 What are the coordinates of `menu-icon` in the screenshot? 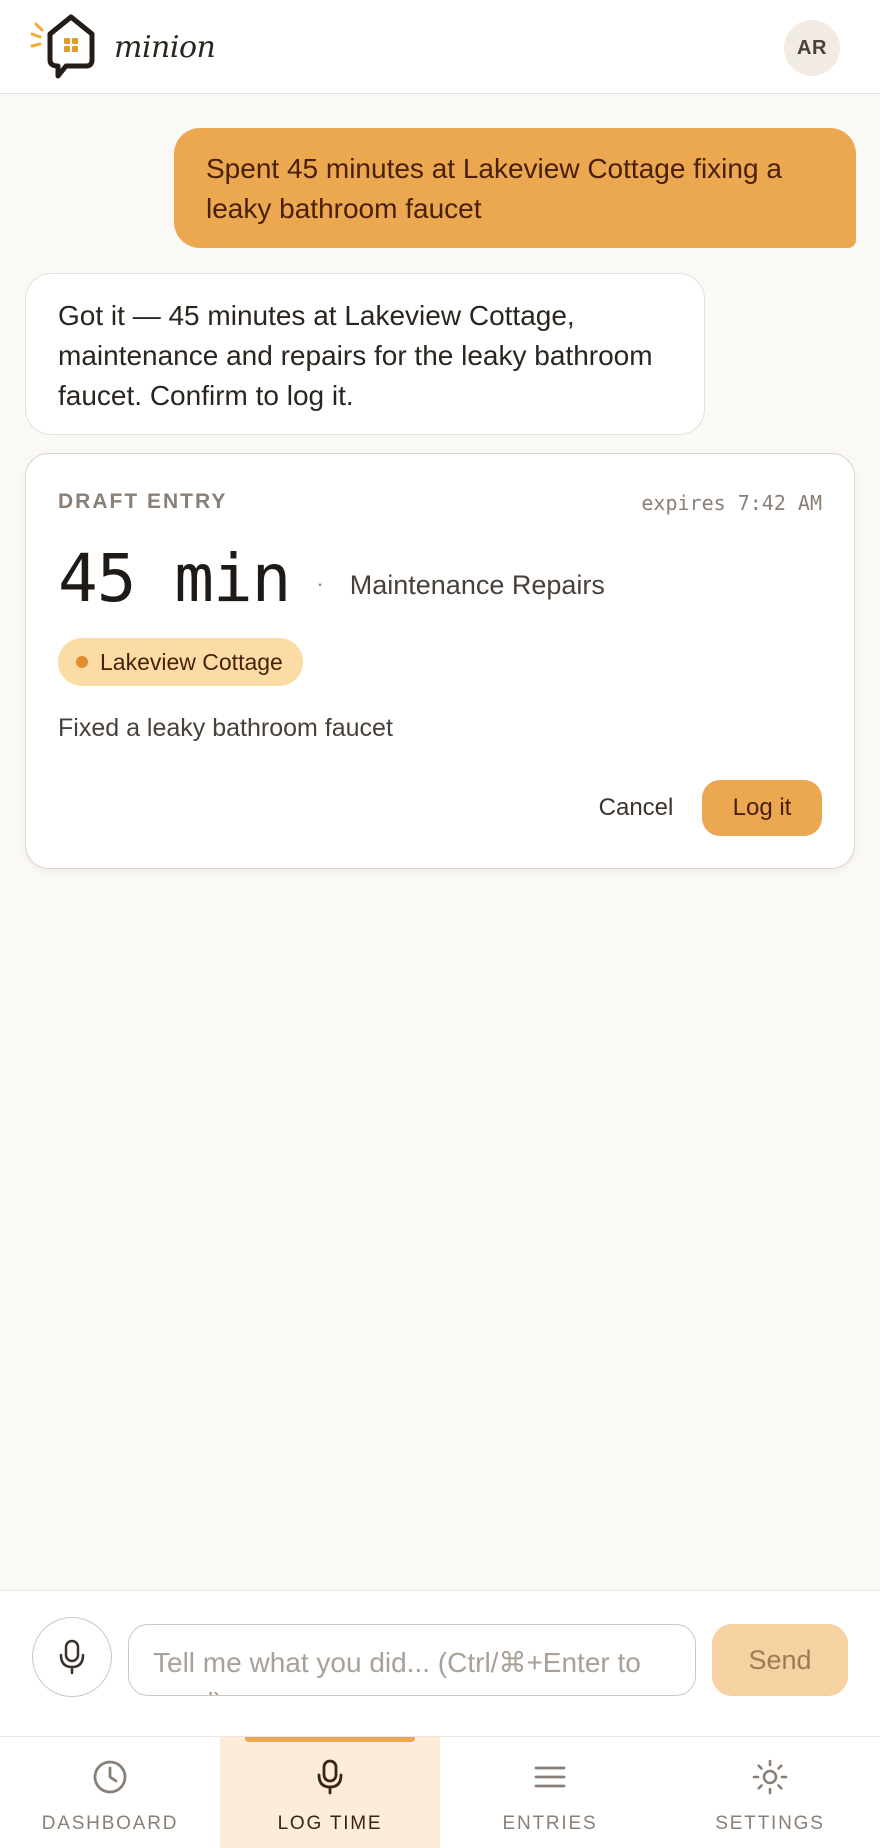 It's located at (550, 1777).